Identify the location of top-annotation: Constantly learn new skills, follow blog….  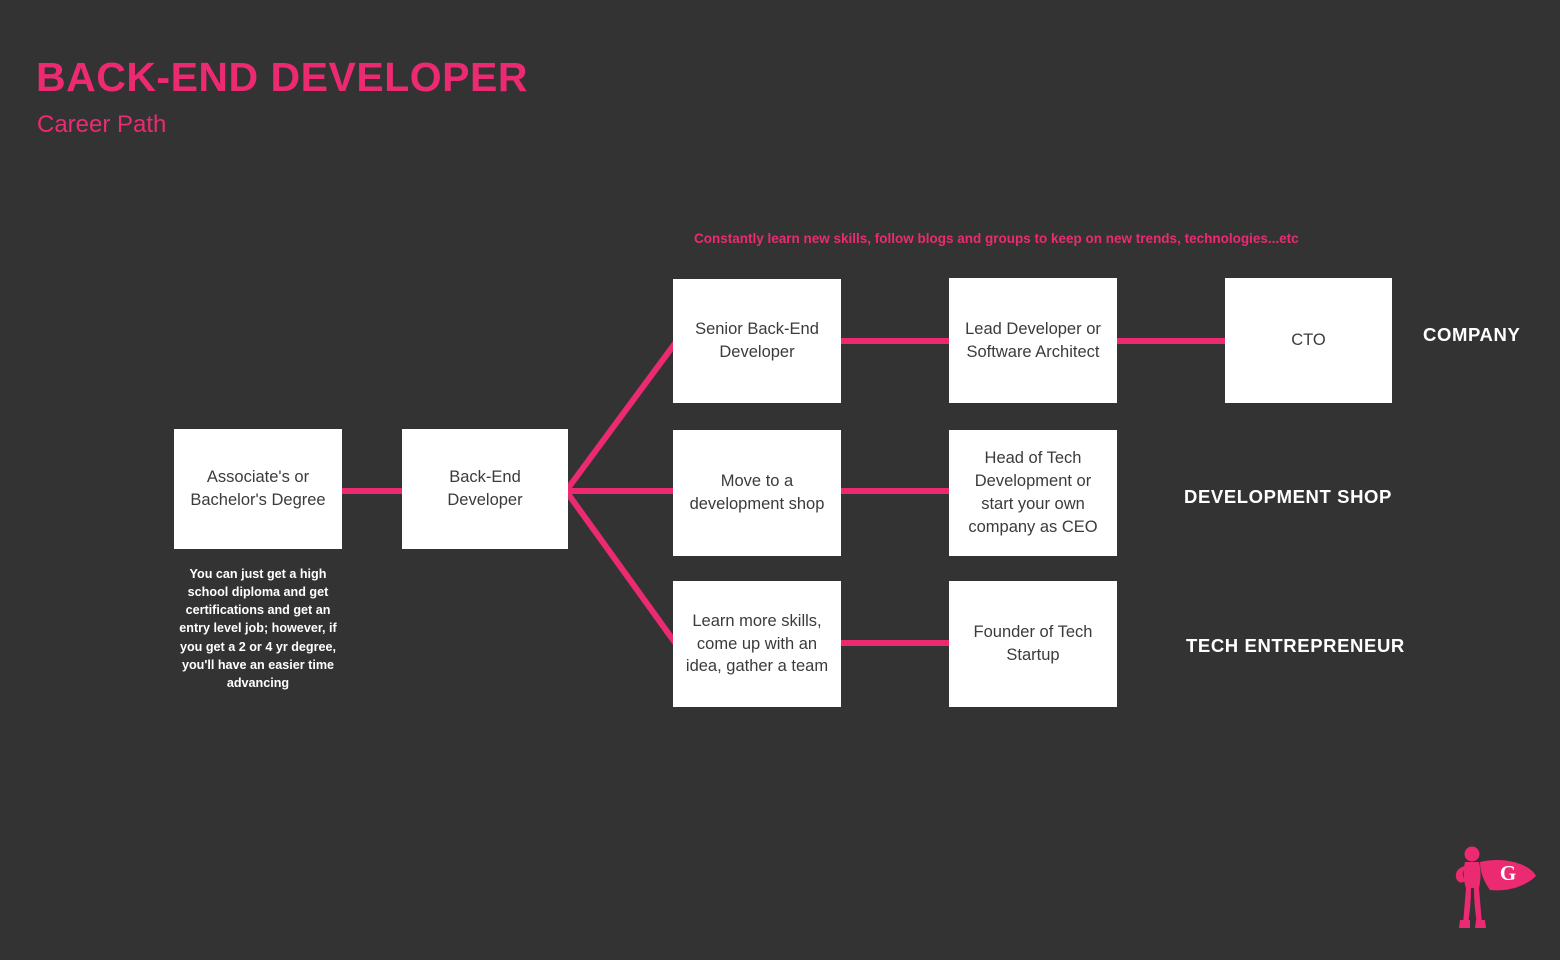
(996, 238).